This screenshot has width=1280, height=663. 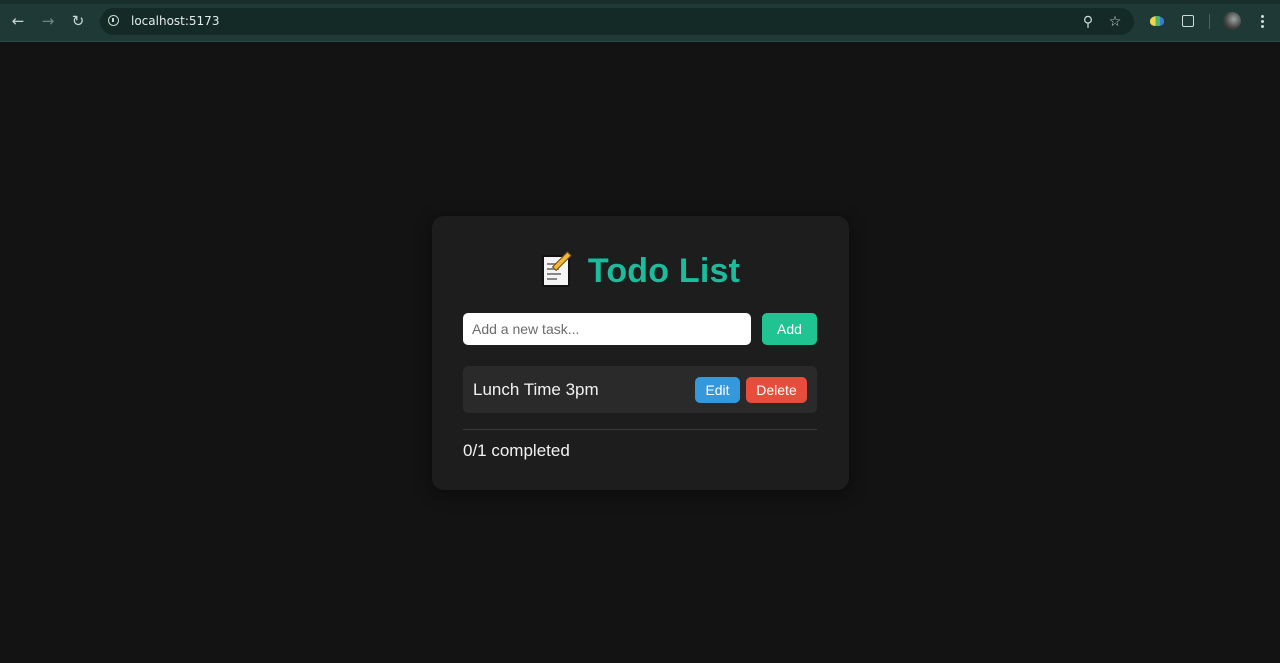 I want to click on todo-item: Lunch Time 3pm Edit Delete, so click(x=640, y=389).